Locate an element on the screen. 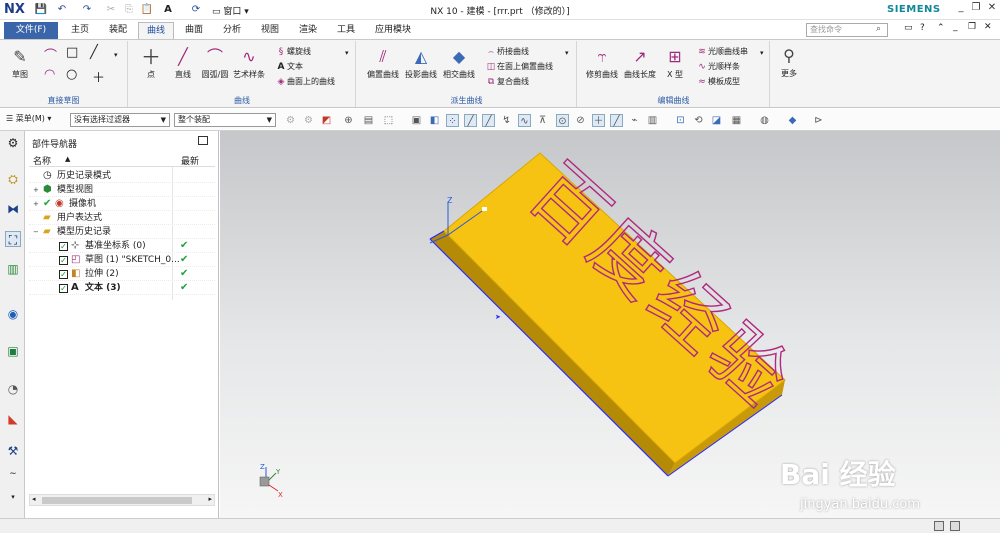  quadrant-snap-icon: ⊘ is located at coordinates (580, 120).